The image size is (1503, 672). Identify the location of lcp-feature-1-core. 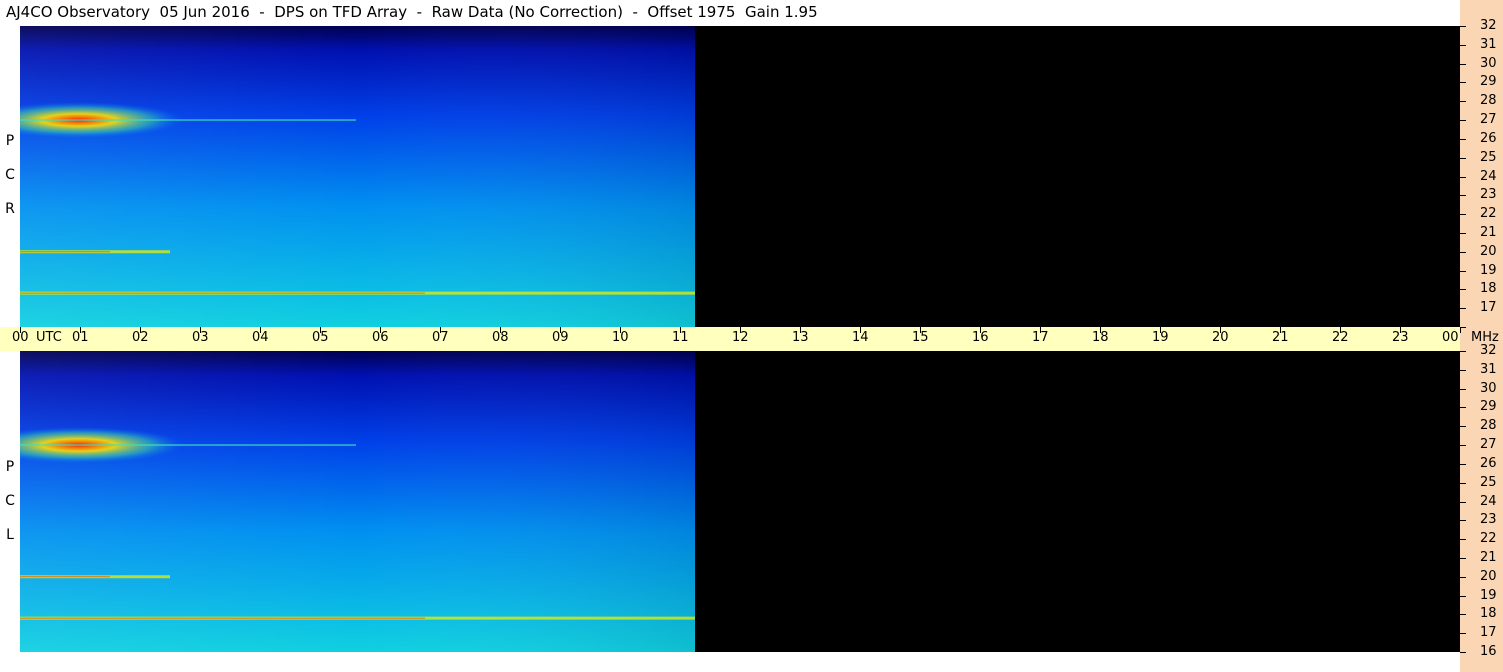
(222, 618).